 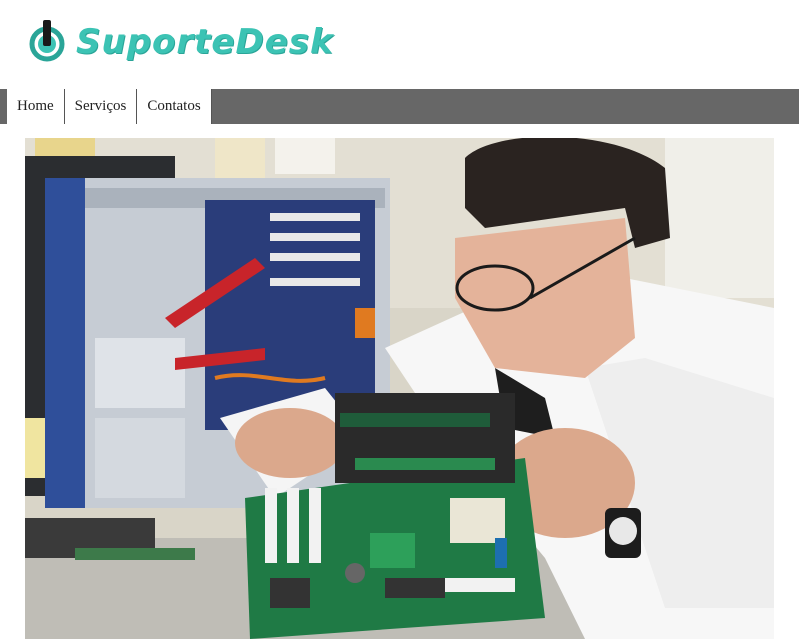 I want to click on nav-item-contatos: Contatos, so click(x=174, y=106).